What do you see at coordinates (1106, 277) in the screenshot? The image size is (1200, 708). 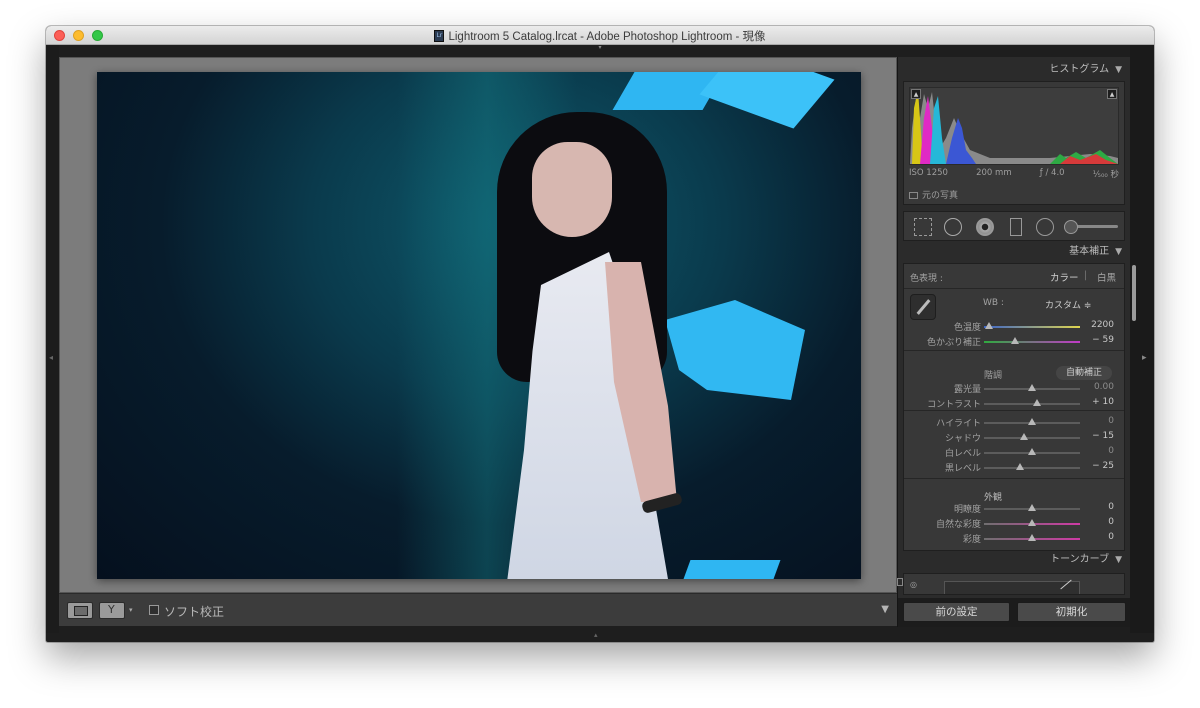 I see `treatment-bw-button: 白黒` at bounding box center [1106, 277].